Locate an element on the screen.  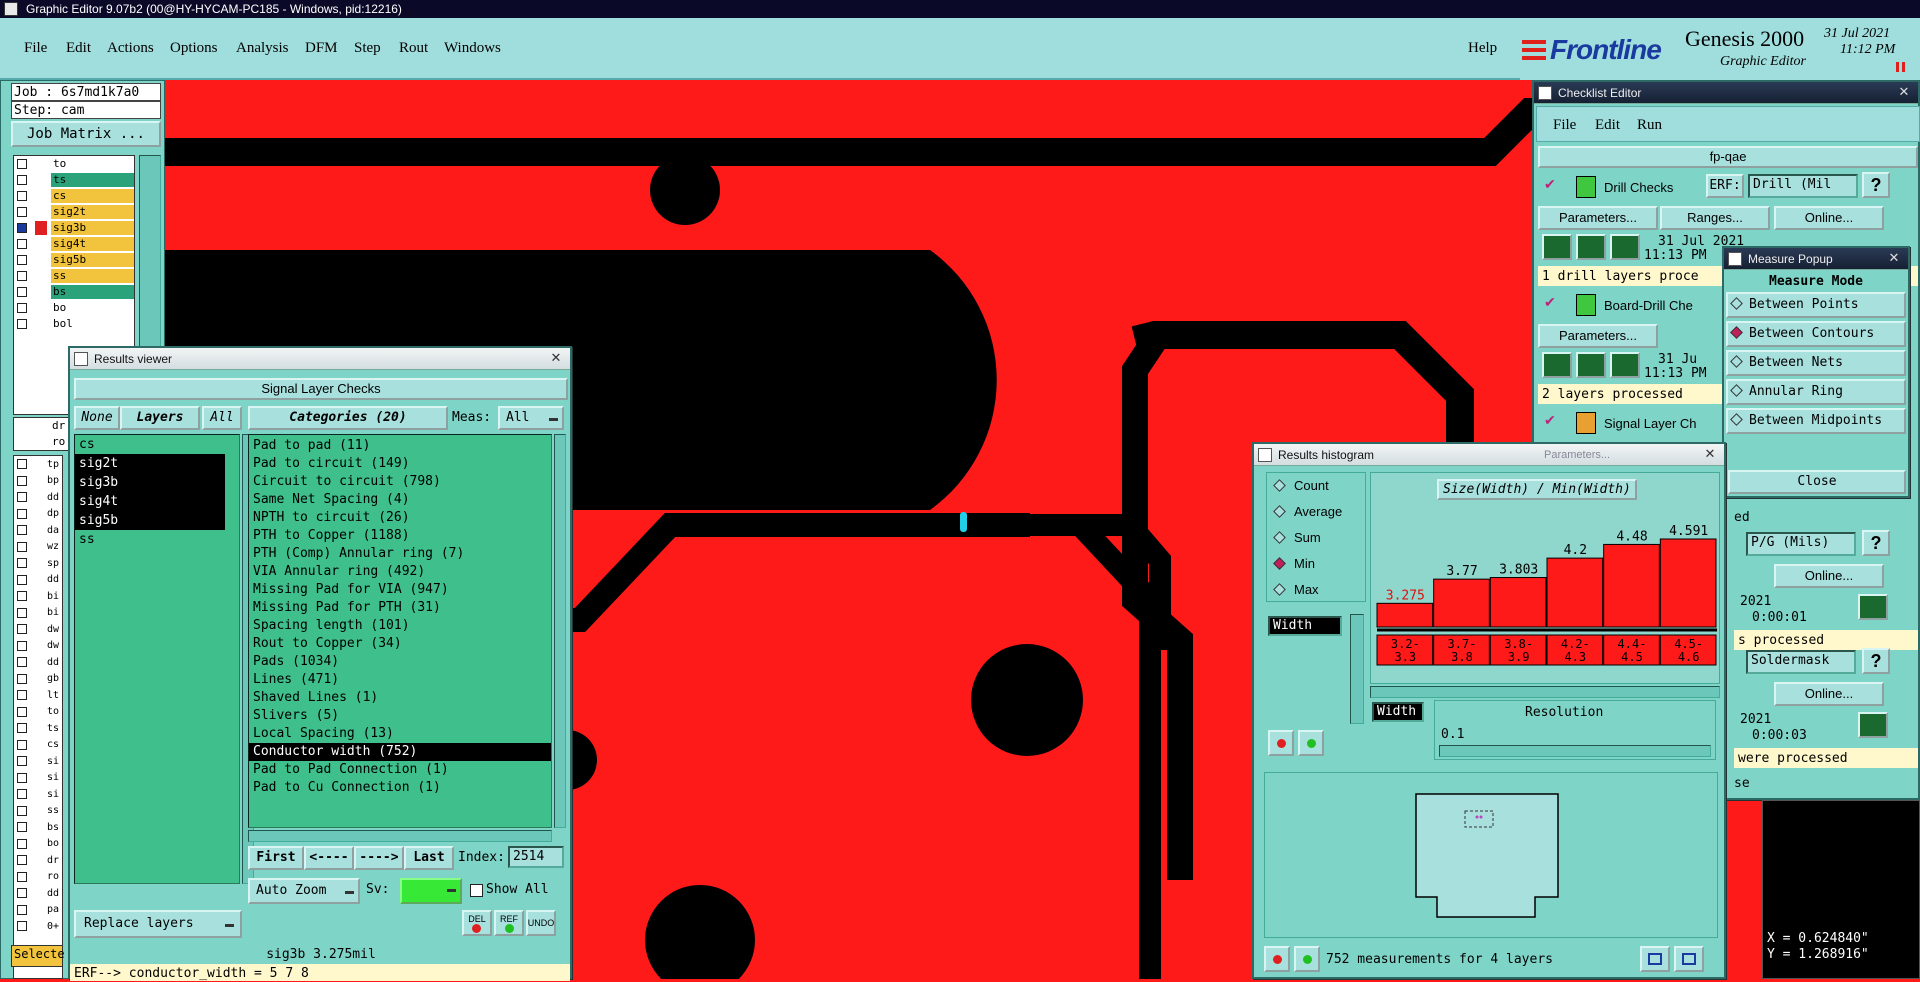
layer-item-to: to is located at coordinates (74, 164).